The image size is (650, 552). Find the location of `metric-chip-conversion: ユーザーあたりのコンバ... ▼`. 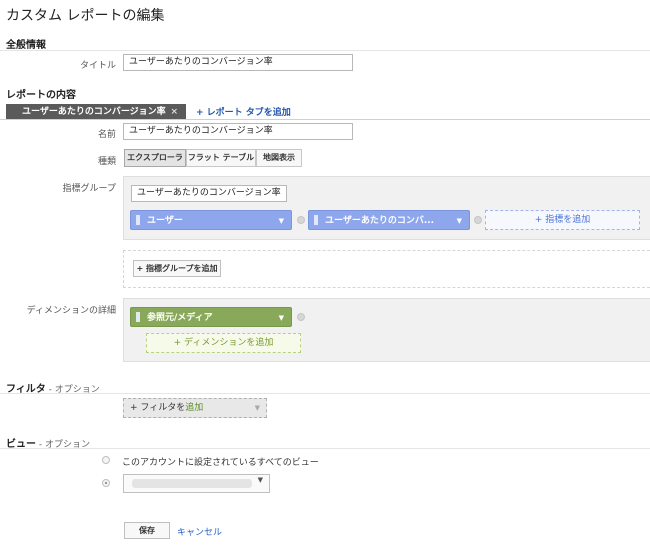

metric-chip-conversion: ユーザーあたりのコンバ... ▼ is located at coordinates (389, 220).